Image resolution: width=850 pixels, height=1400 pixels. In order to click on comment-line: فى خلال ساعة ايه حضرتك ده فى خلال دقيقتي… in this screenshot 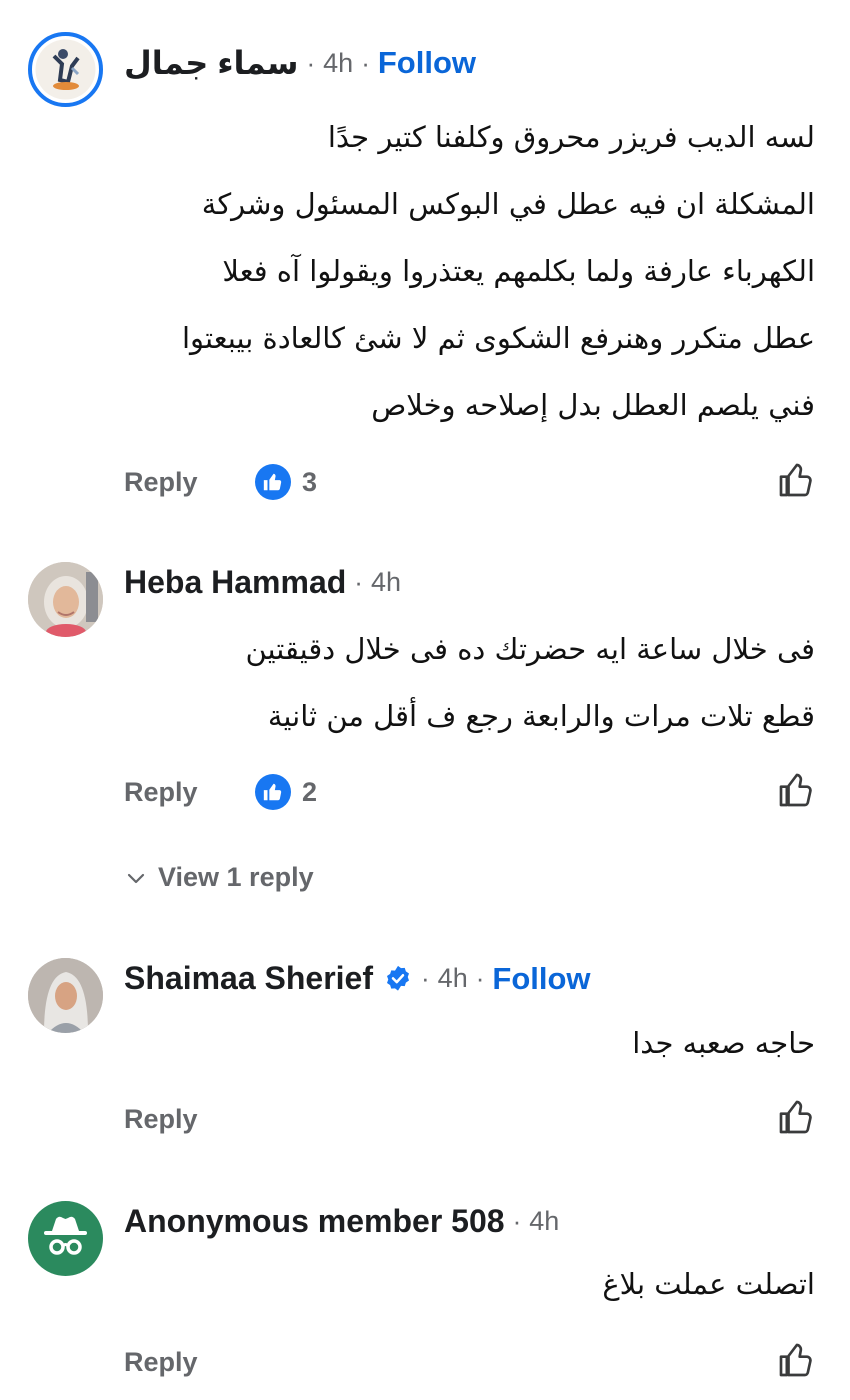, I will do `click(530, 649)`.